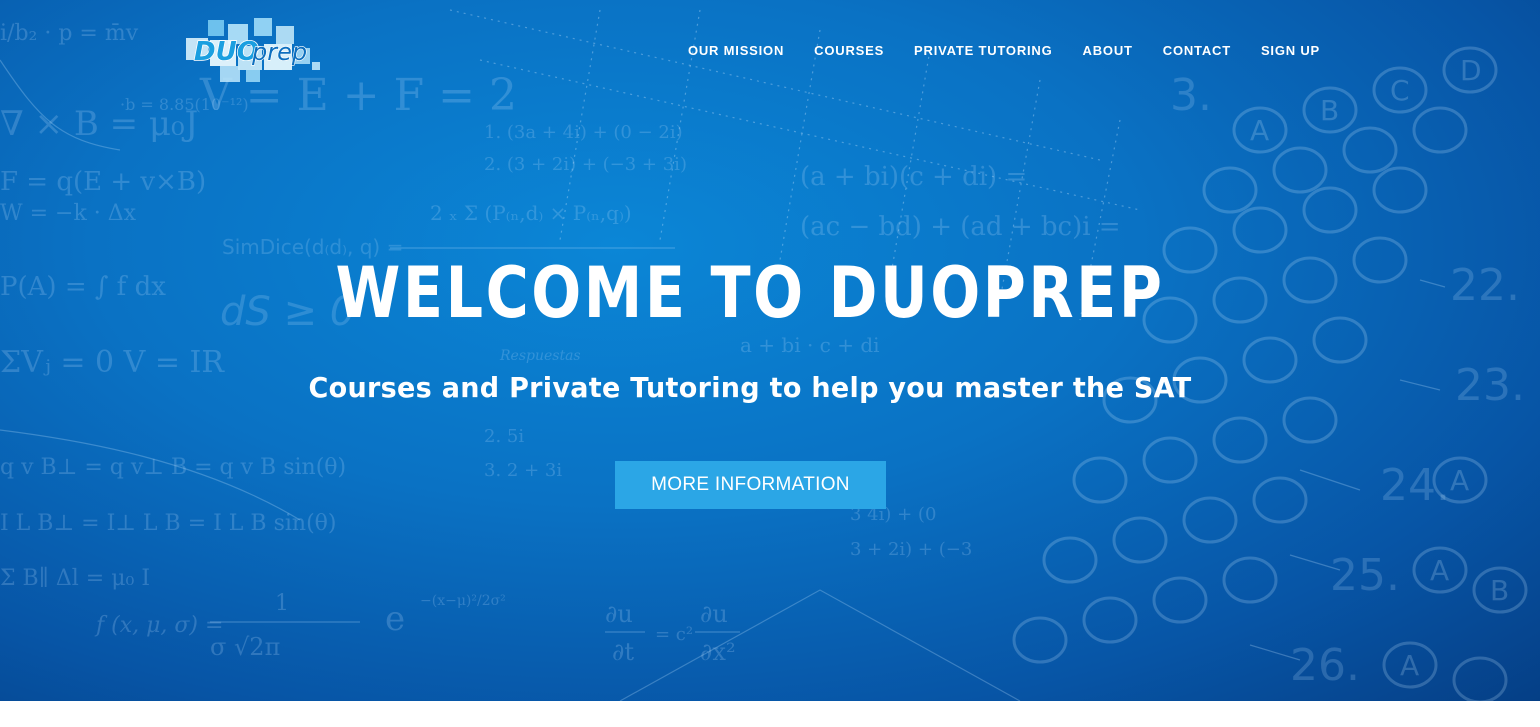 This screenshot has height=727, width=1540. What do you see at coordinates (960, 227) in the screenshot?
I see `svg-text: (ac − bd) + (ad + bc)i =` at bounding box center [960, 227].